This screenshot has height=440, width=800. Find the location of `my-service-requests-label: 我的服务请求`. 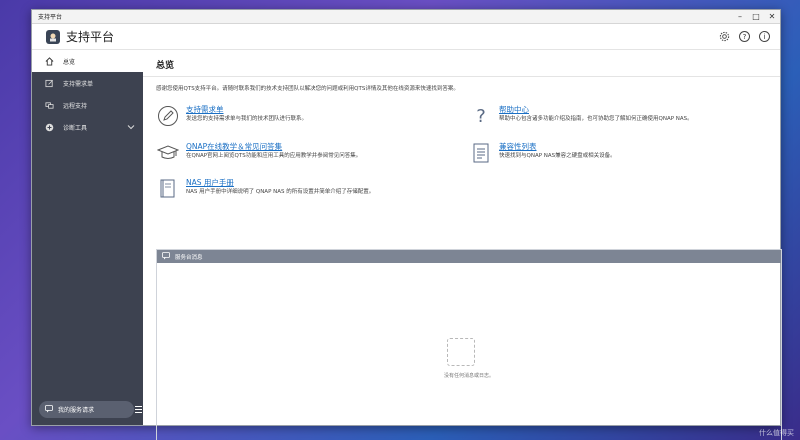

my-service-requests-label: 我的服务请求 is located at coordinates (76, 410).